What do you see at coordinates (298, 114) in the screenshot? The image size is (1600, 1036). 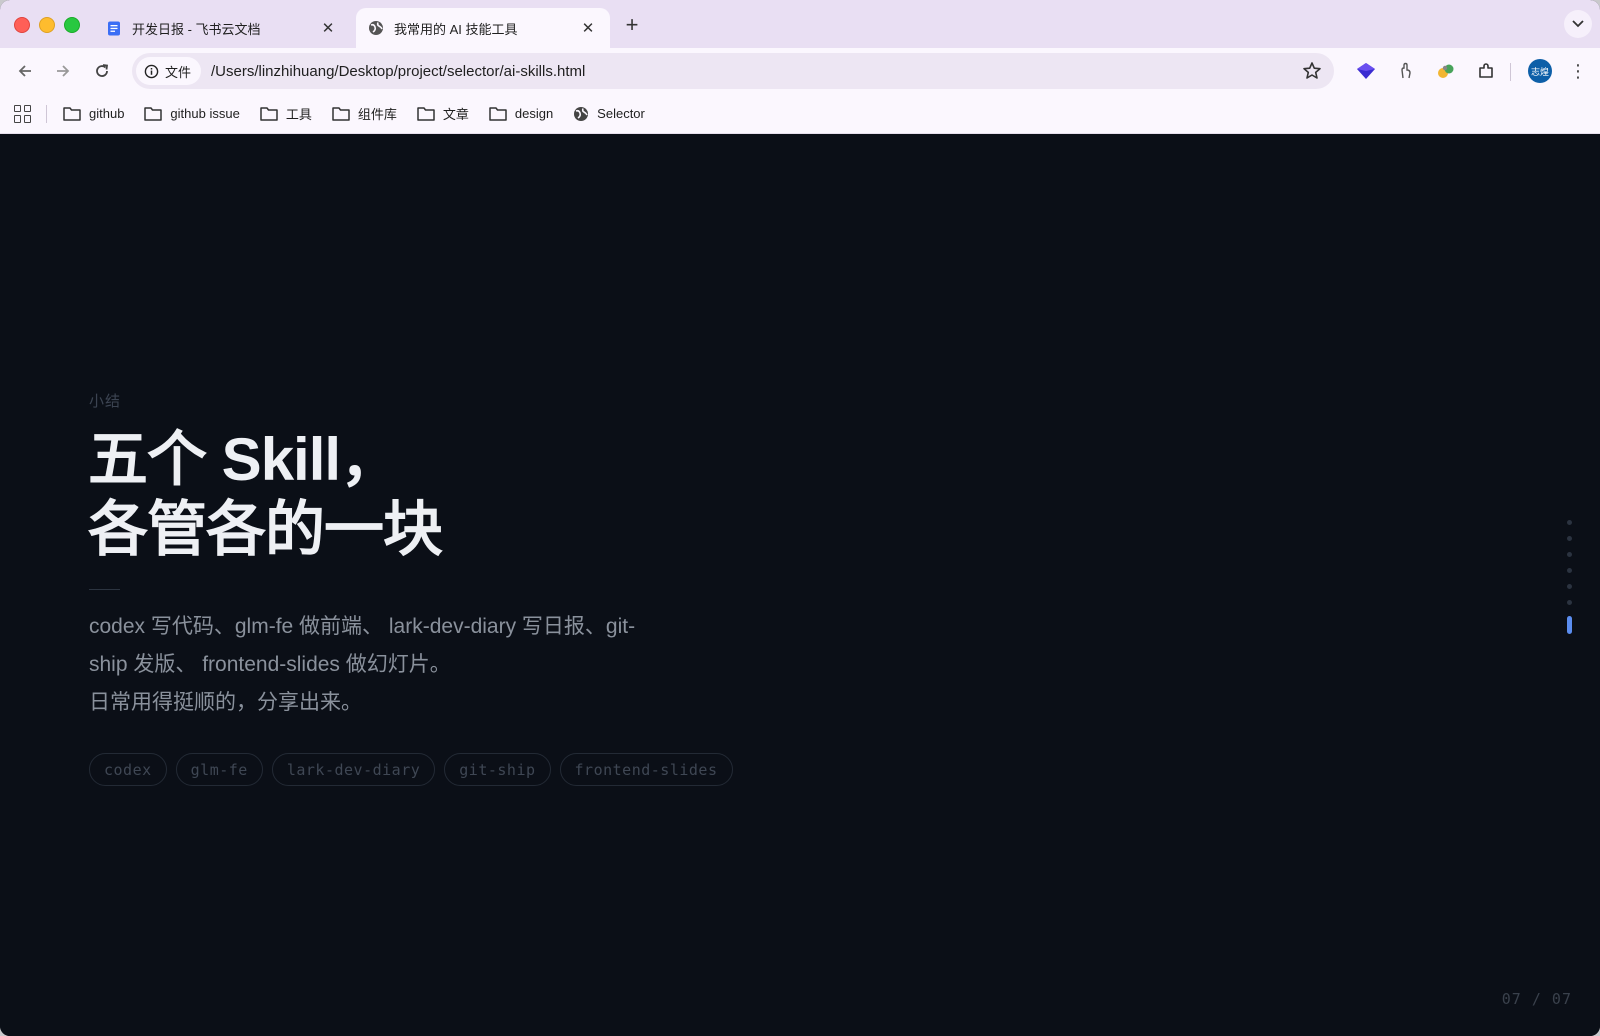 I see `bookmark-label: 工具` at bounding box center [298, 114].